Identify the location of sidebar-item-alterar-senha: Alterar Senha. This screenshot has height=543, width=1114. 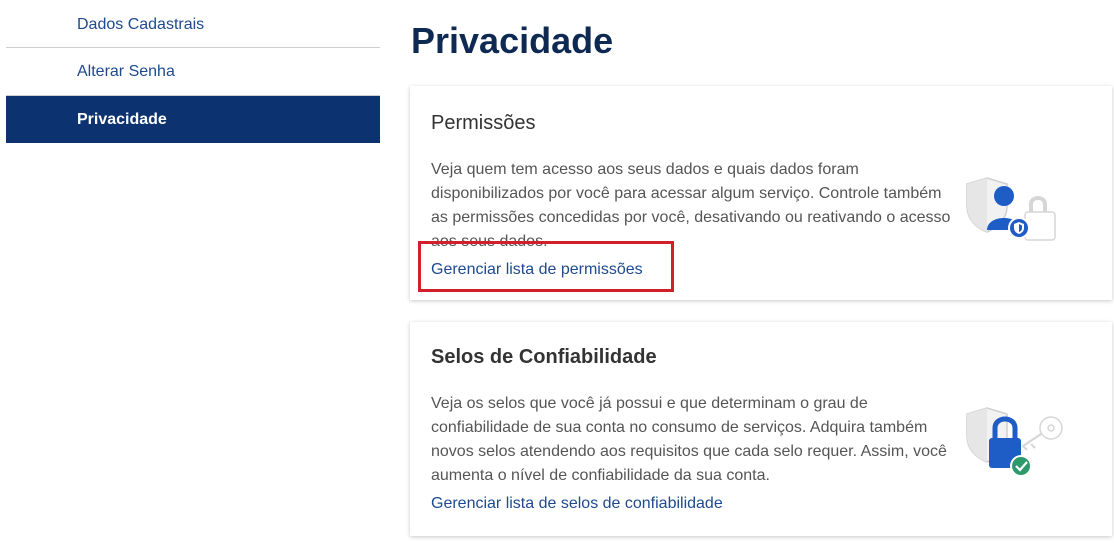
(193, 72).